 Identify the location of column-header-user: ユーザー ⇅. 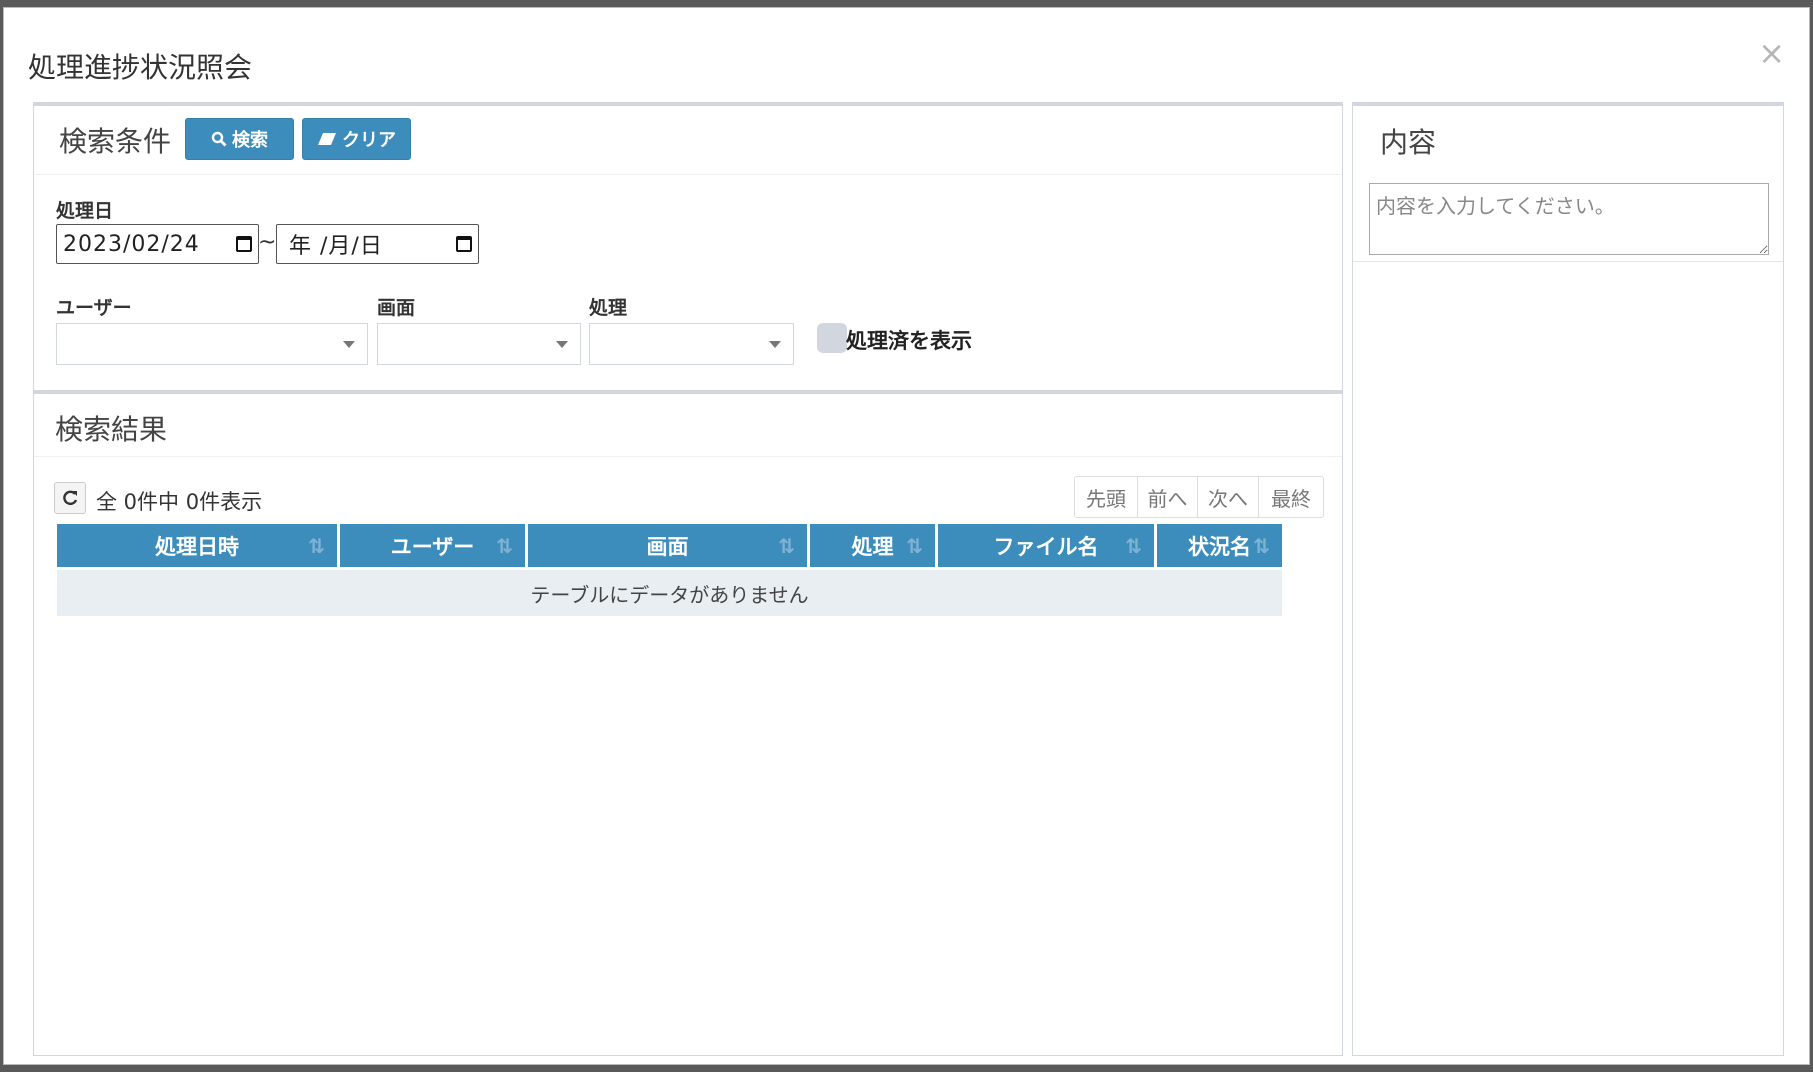
(432, 545).